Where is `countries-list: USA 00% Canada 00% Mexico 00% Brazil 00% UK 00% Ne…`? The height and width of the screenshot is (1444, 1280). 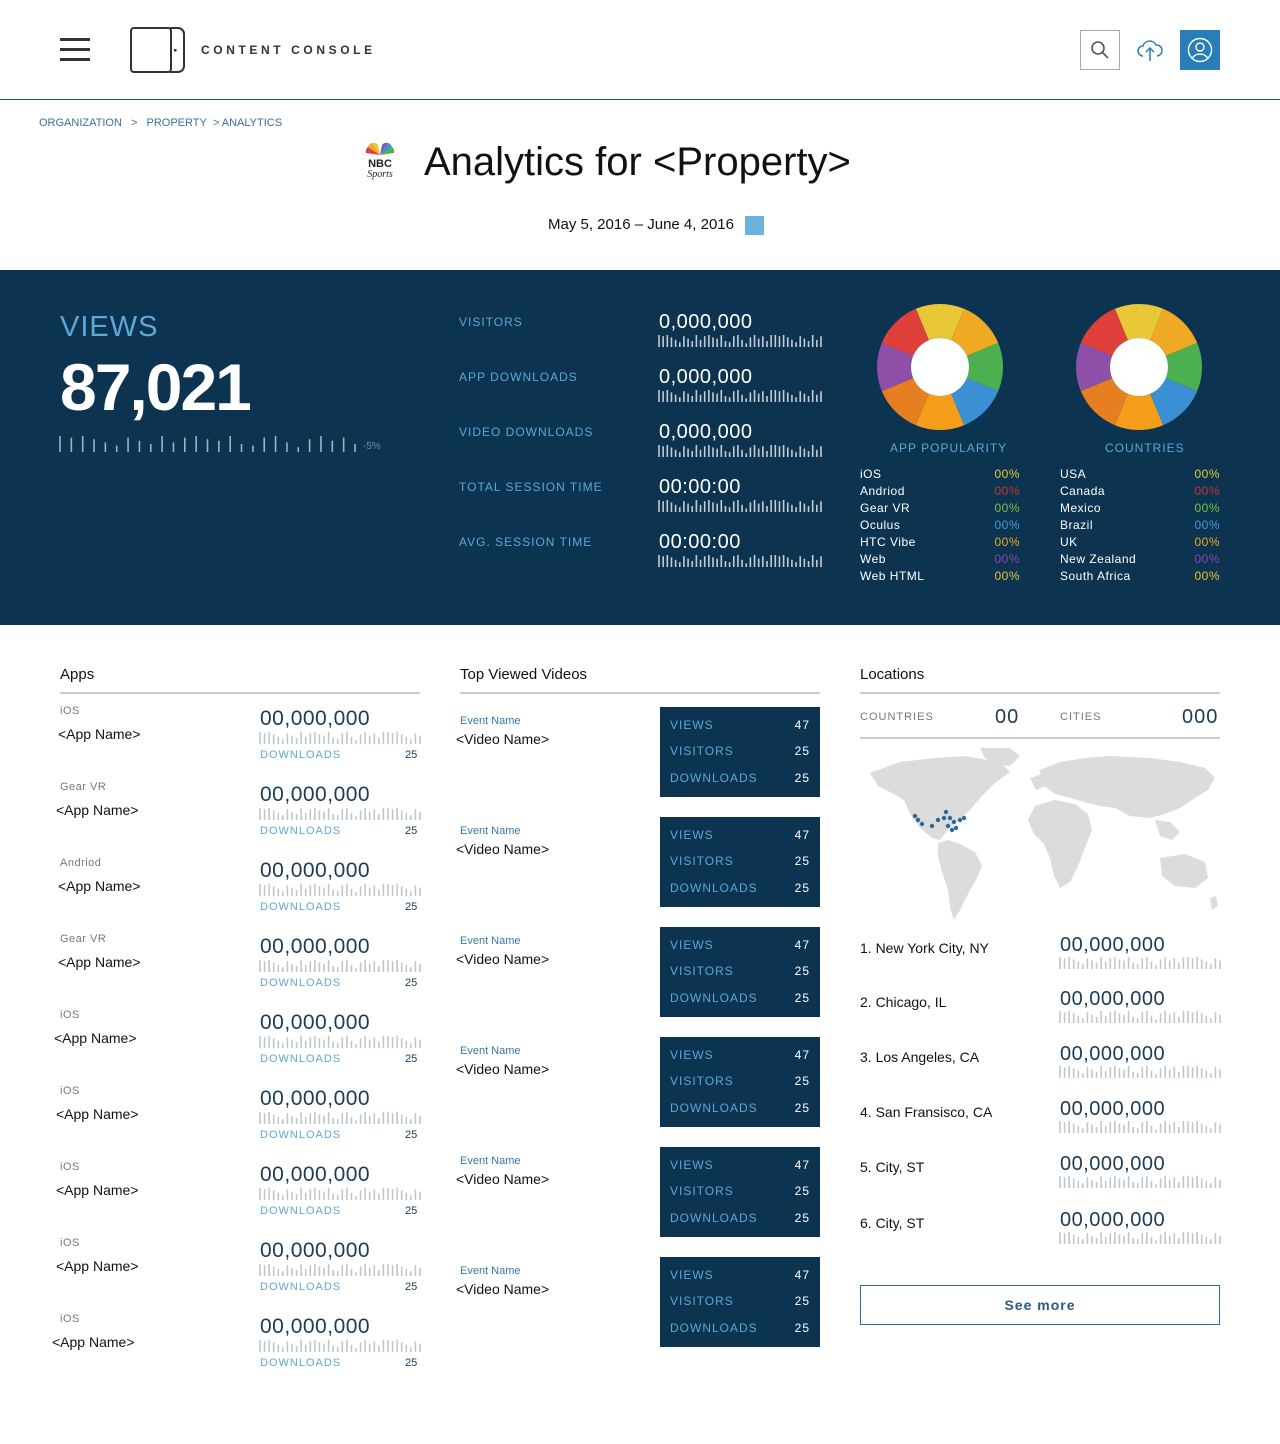
countries-list: USA 00% Canada 00% Mexico 00% Brazil 00% UK 00% Ne… is located at coordinates (1140, 526).